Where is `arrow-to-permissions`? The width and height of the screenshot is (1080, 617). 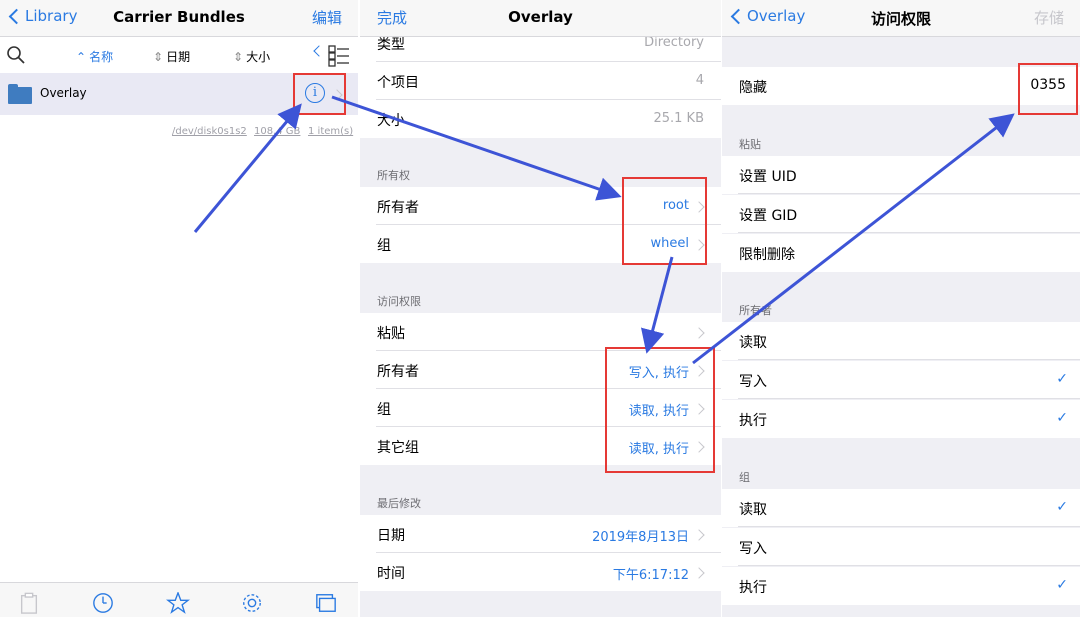
arrow-to-permissions is located at coordinates (657, 305).